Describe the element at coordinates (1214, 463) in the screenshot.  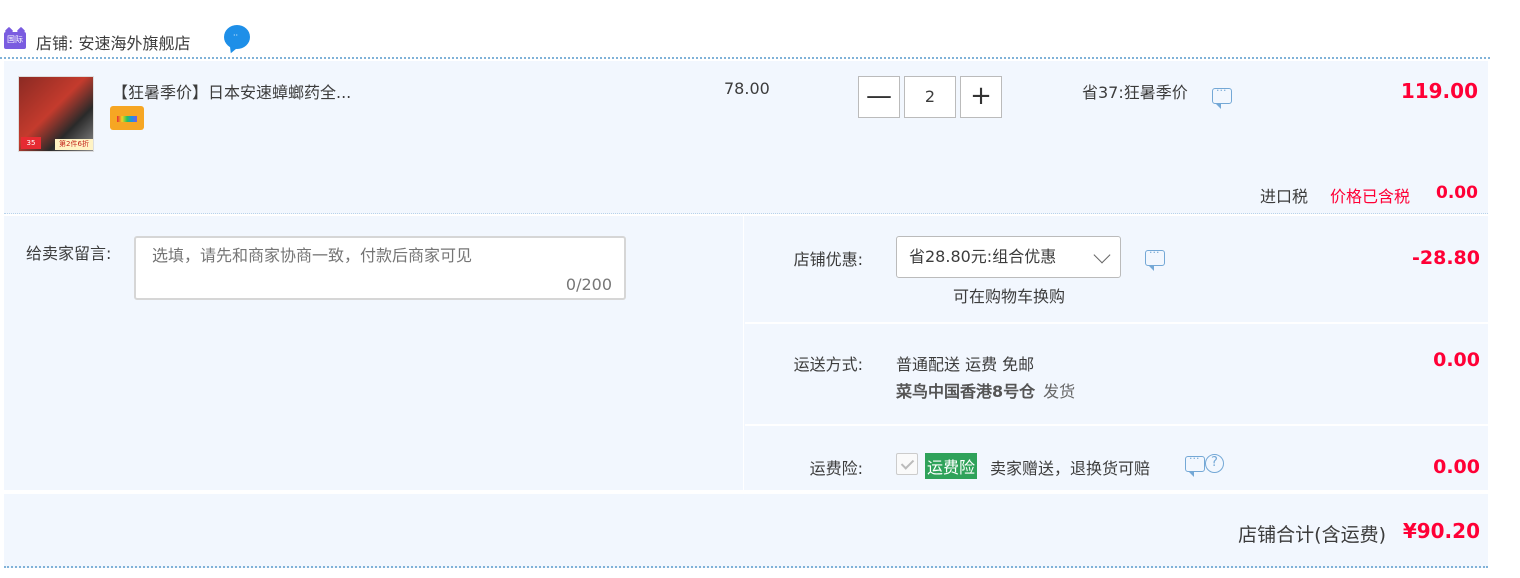
I see `help-question-icon: ?` at that location.